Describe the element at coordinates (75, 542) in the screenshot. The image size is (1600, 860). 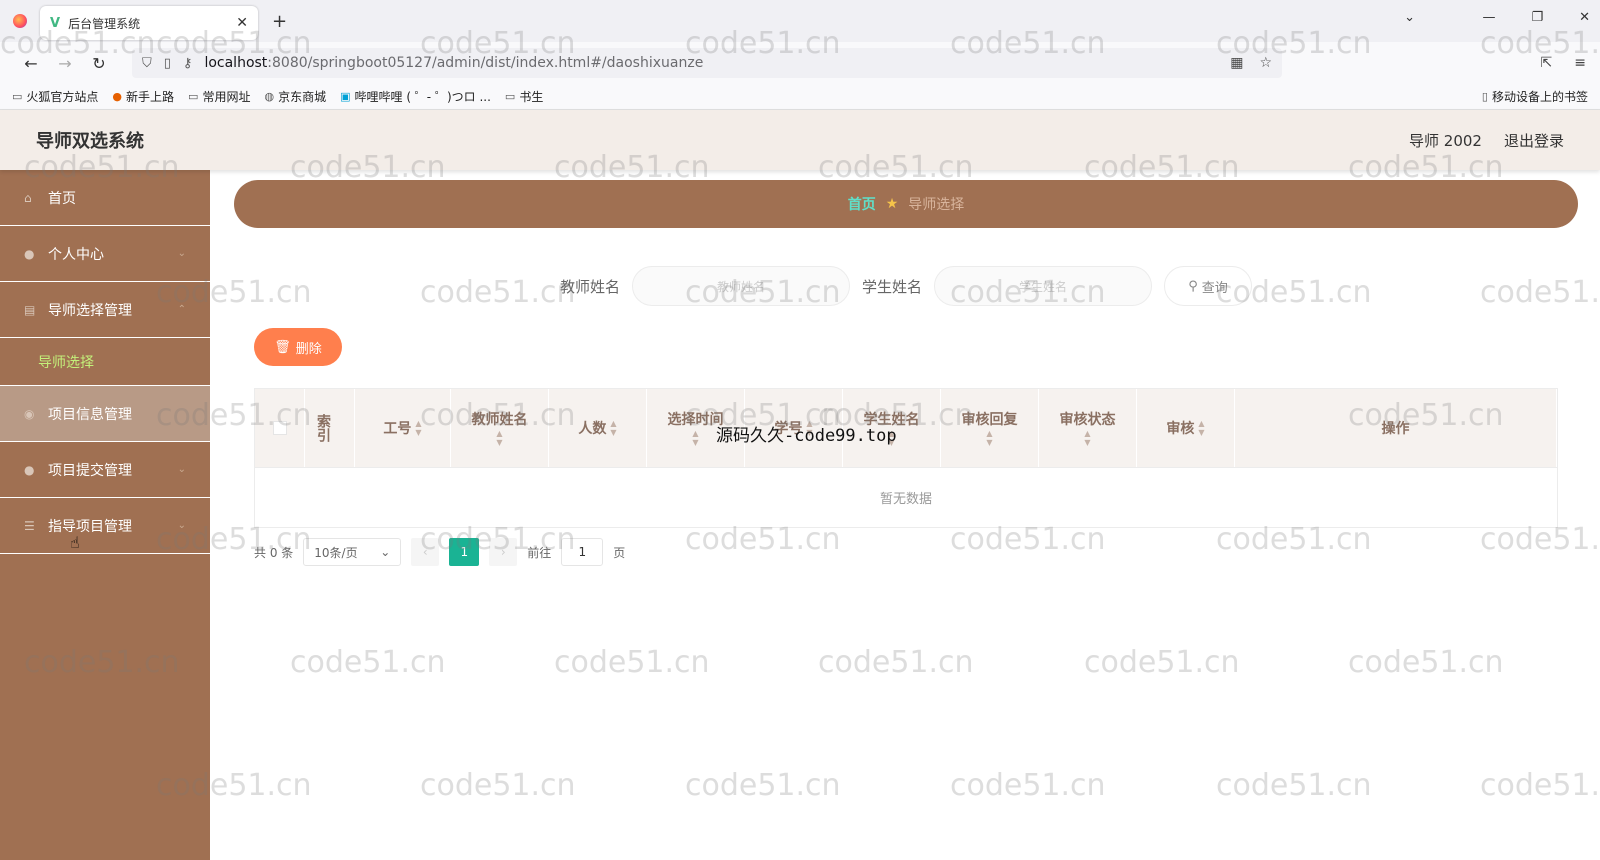
I see `mouse-cursor-icon: ☝` at that location.